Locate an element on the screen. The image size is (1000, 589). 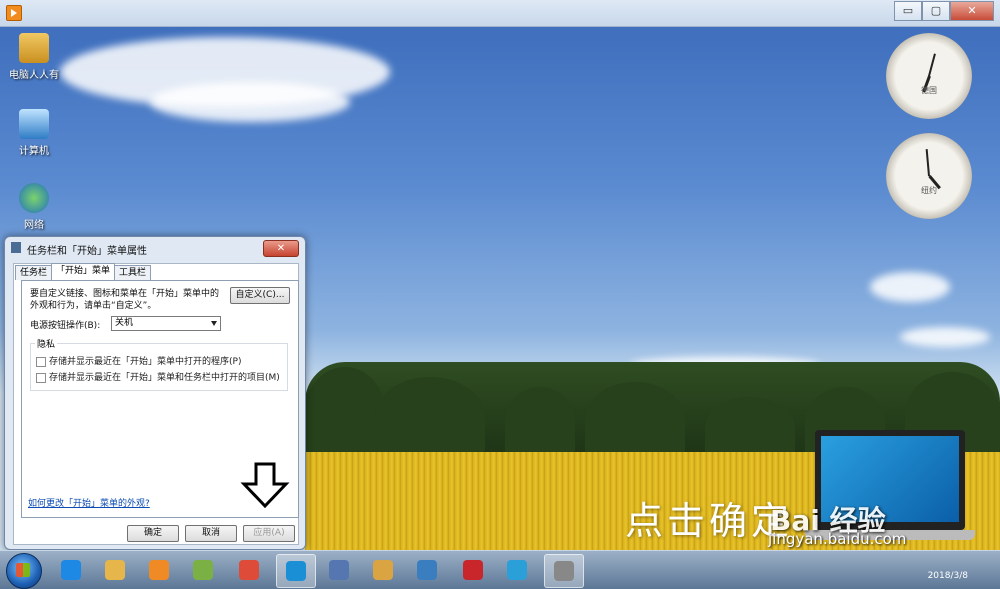
privacy-title: 隐私 is located at coordinates (46, 343).